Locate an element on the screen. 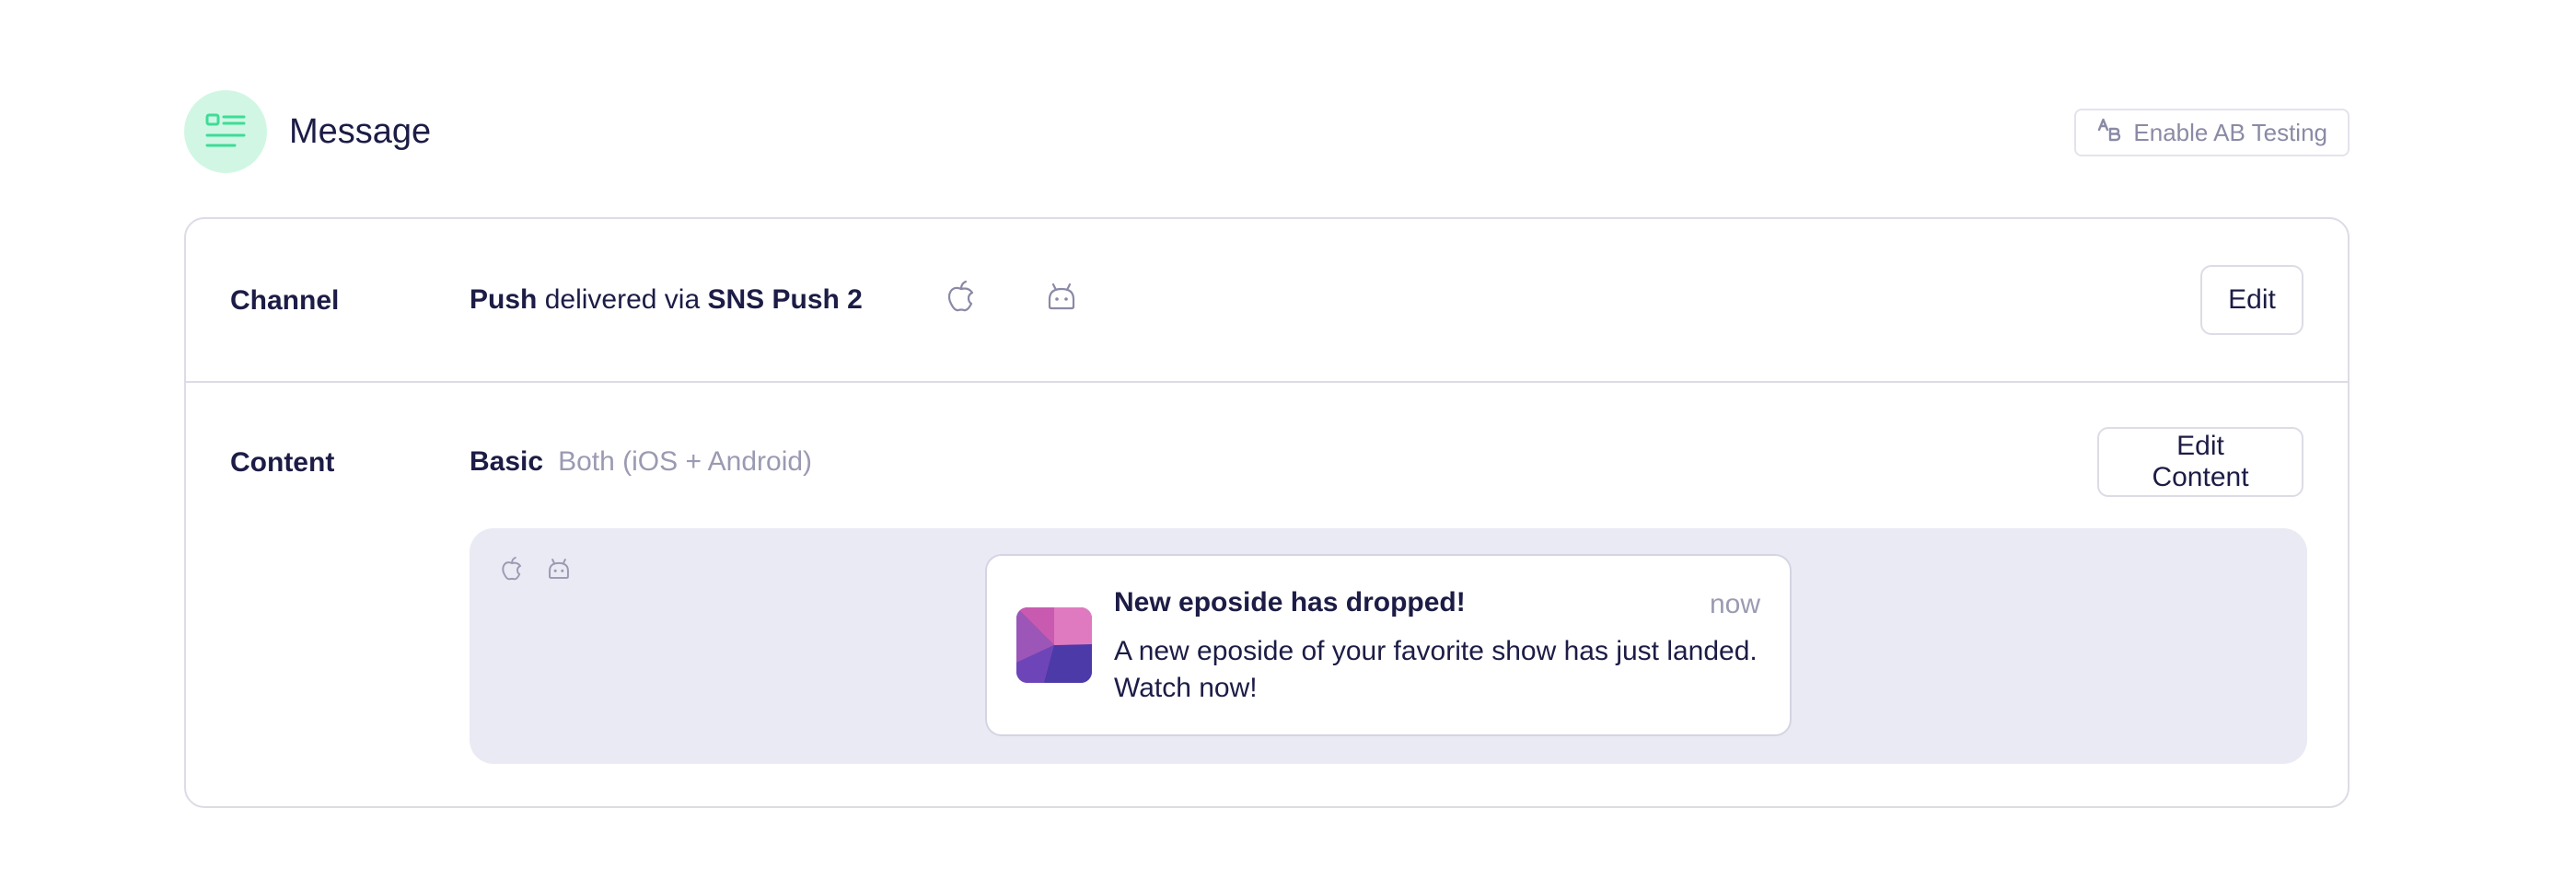 This screenshot has height=889, width=2576. content-platforms: Both (iOS + Android) is located at coordinates (685, 461).